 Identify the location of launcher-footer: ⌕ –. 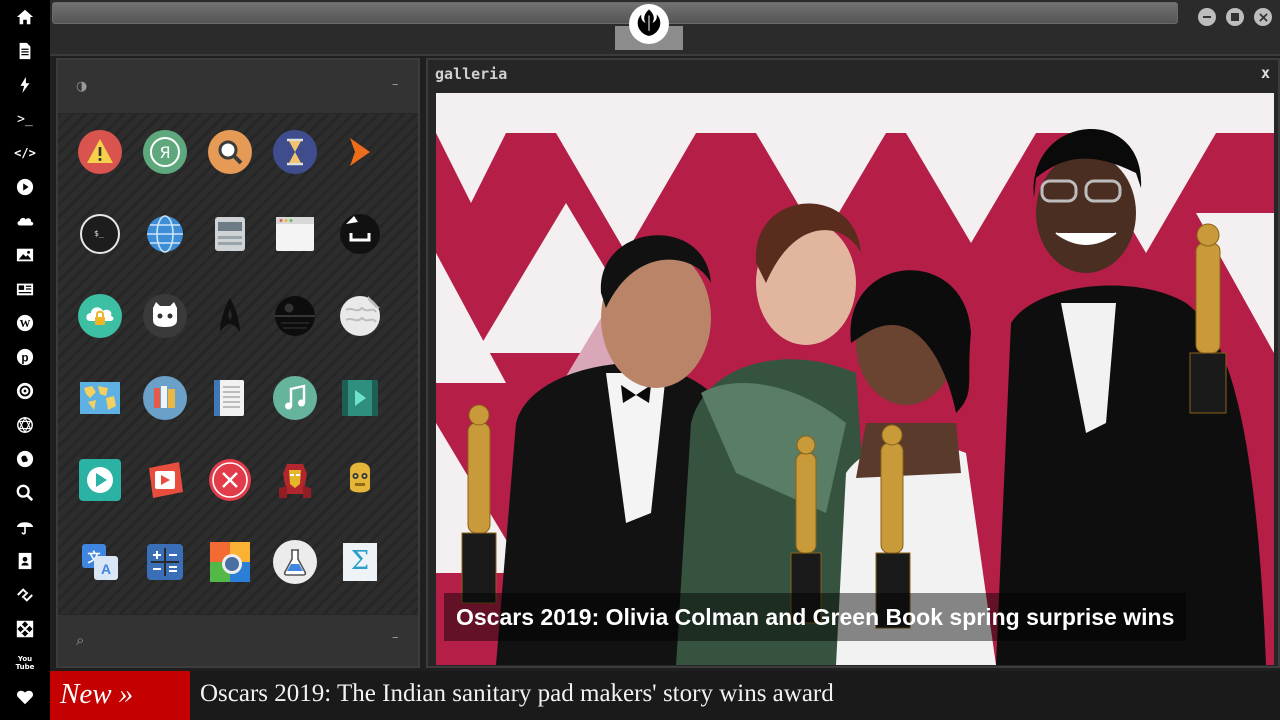
(238, 640).